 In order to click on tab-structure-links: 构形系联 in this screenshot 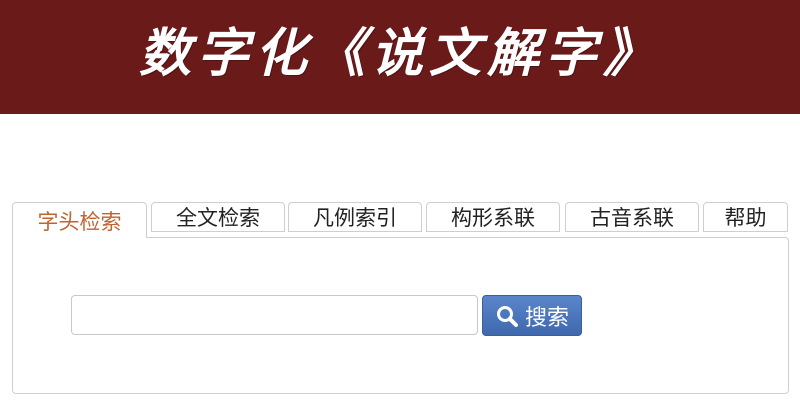, I will do `click(493, 217)`.